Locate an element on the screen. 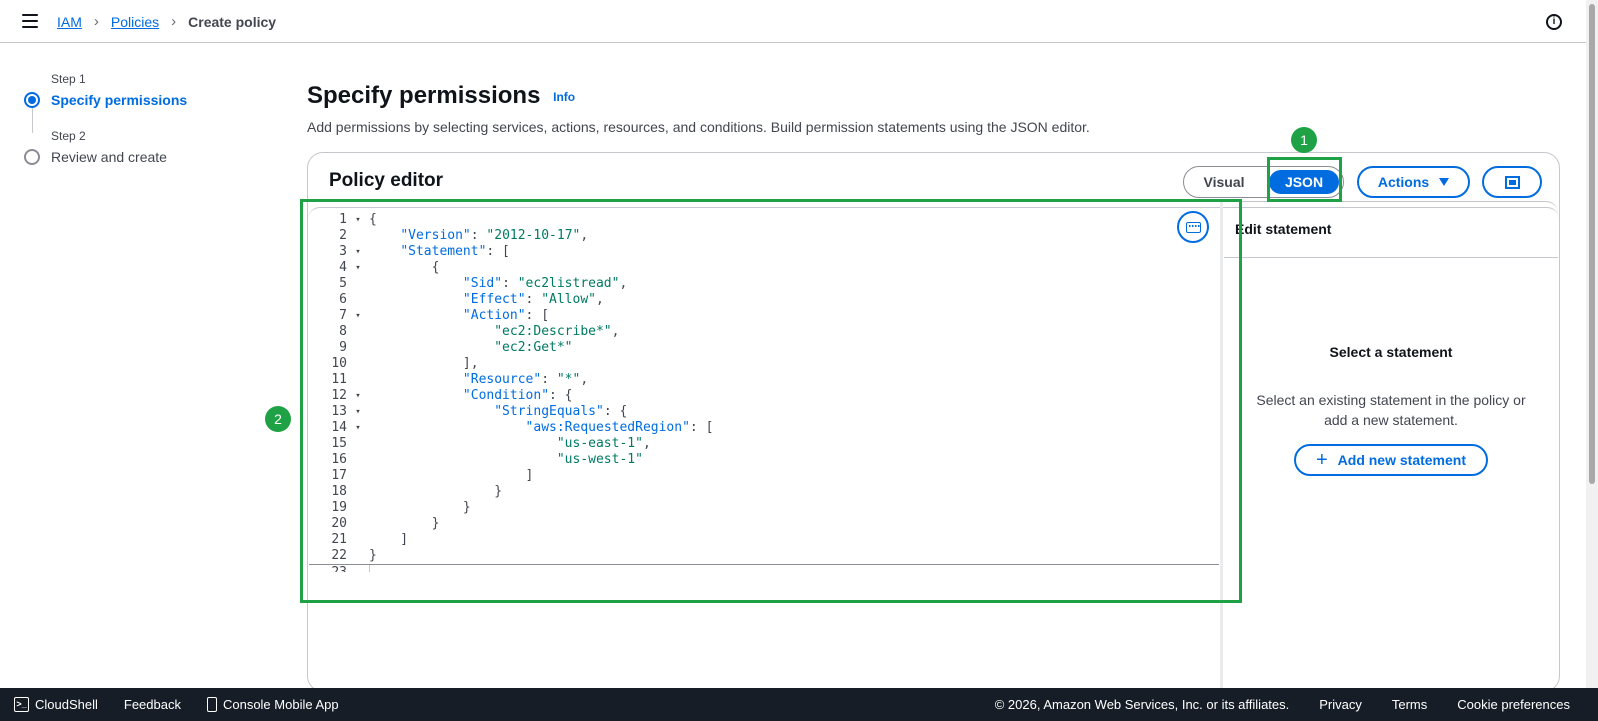 This screenshot has width=1598, height=721. plus-icon: + is located at coordinates (1321, 460).